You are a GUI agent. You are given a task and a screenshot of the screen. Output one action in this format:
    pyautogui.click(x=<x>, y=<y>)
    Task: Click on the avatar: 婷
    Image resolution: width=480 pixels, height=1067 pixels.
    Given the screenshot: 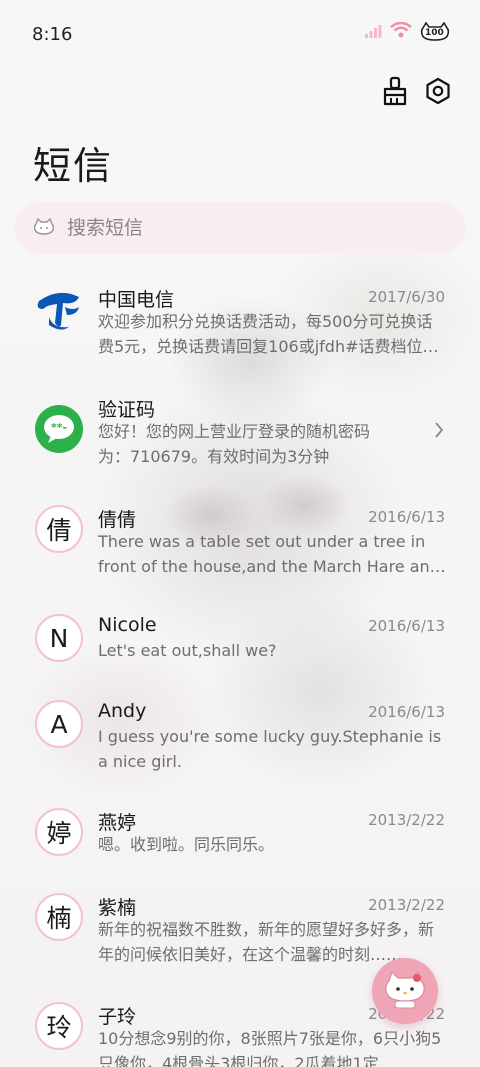 What is the action you would take?
    pyautogui.click(x=59, y=832)
    